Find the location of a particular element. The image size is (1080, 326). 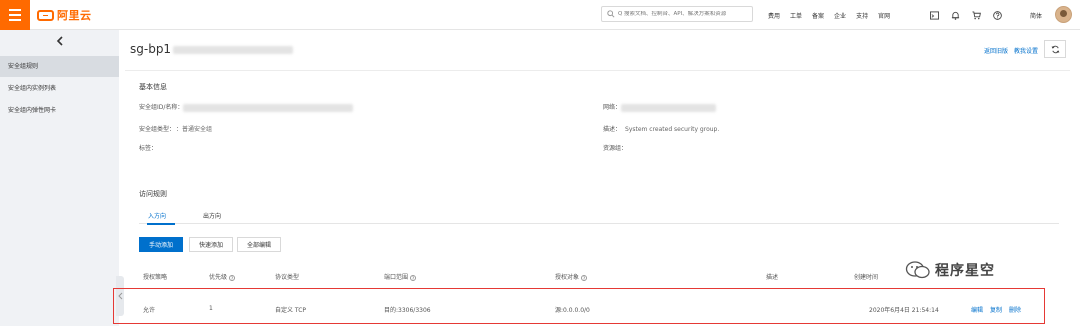

language-switch: 简体 is located at coordinates (1036, 15).